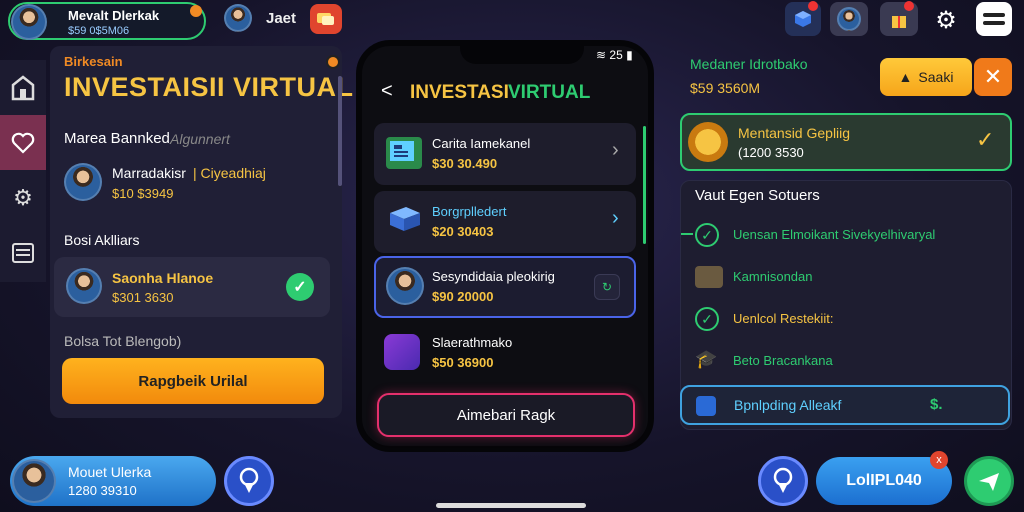 The image size is (1024, 512). I want to click on list-item: Slaerathmako $50 36900, so click(505, 353).